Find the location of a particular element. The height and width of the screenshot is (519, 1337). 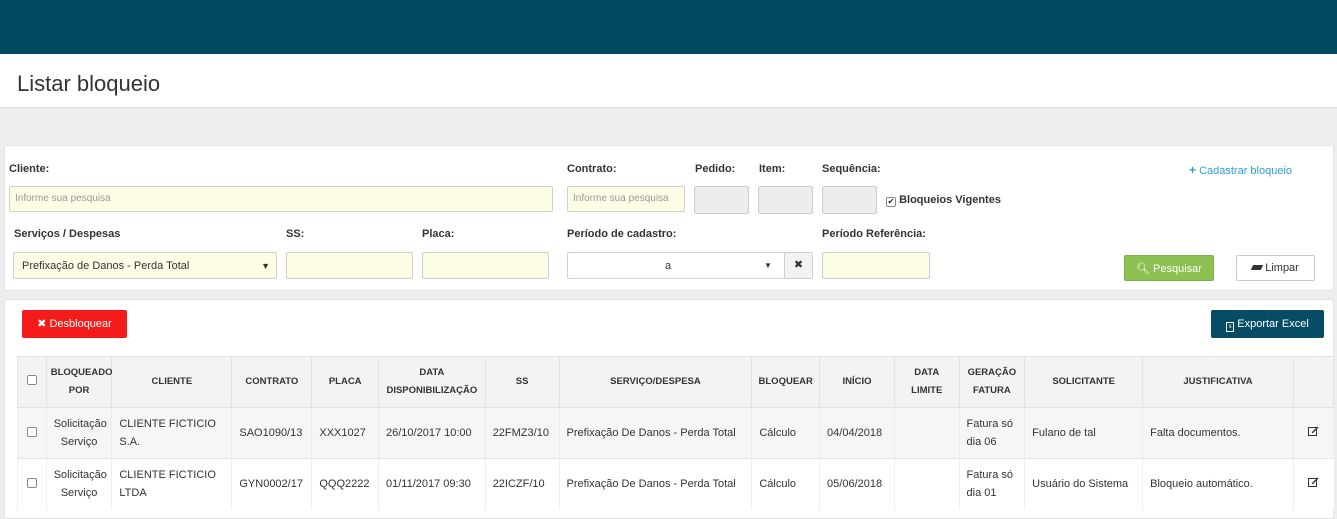

bloqueios-vigentes-checkbox: ✔ Bloqueios Vigentes is located at coordinates (943, 200).